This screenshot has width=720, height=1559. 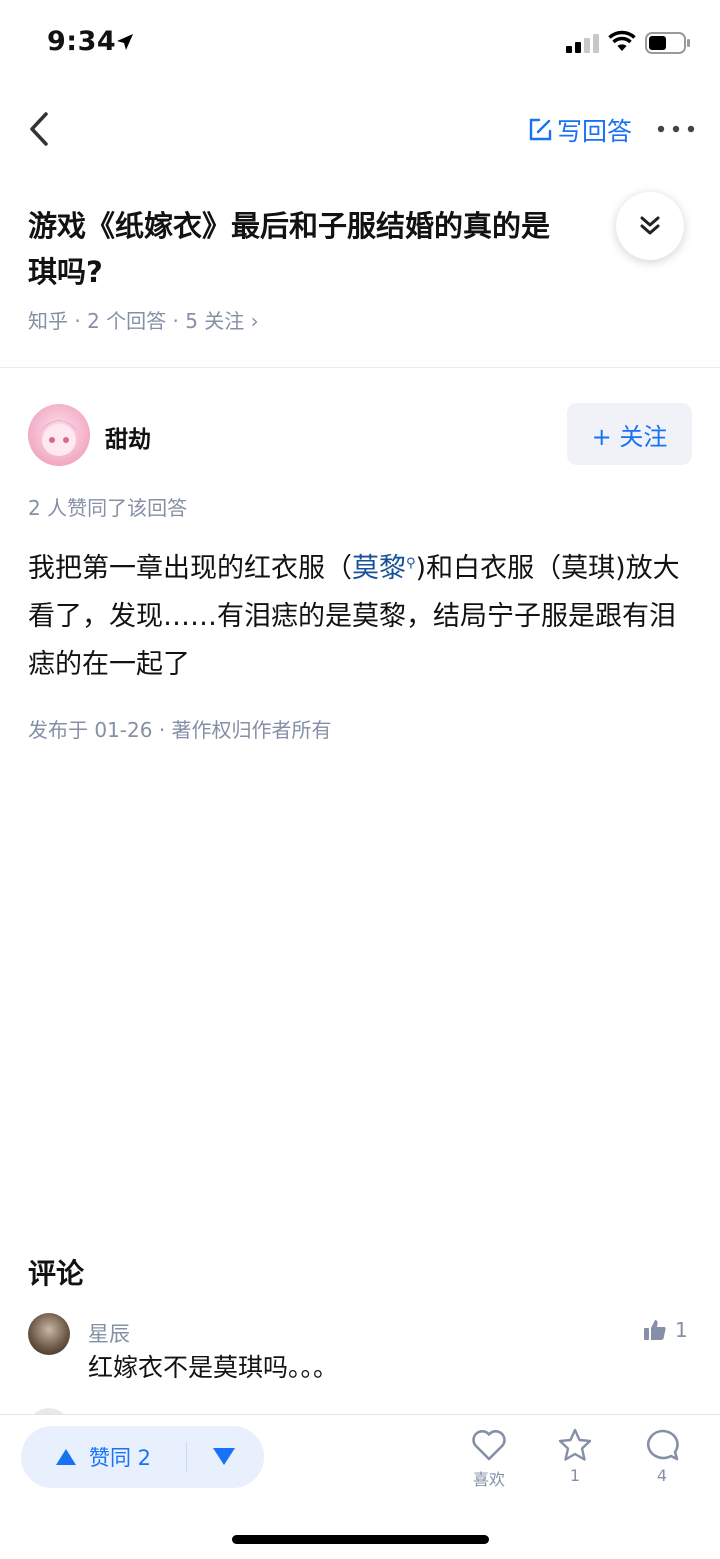 What do you see at coordinates (128, 437) in the screenshot?
I see `author-name: 甜劫` at bounding box center [128, 437].